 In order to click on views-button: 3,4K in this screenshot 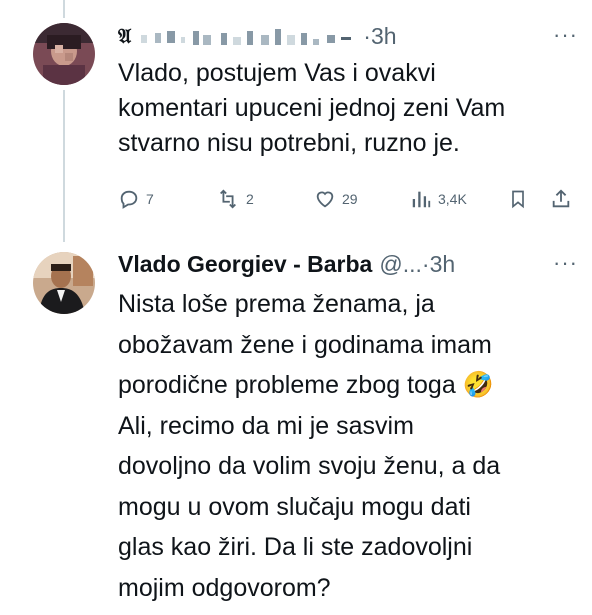, I will do `click(438, 199)`.